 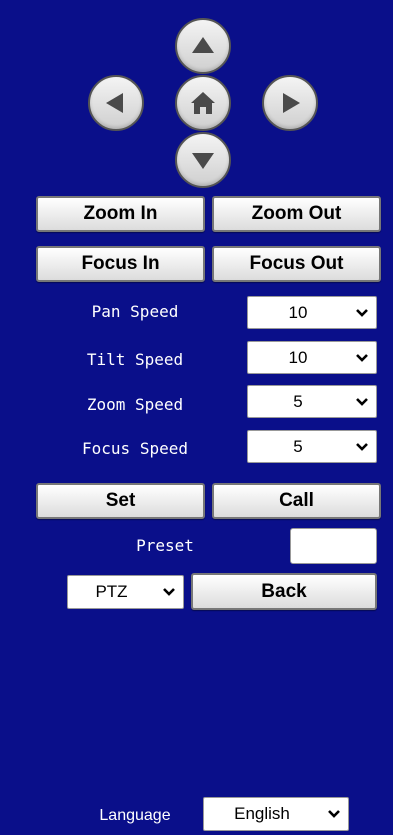 What do you see at coordinates (120, 214) in the screenshot?
I see `zoom-in-button: Zoom In` at bounding box center [120, 214].